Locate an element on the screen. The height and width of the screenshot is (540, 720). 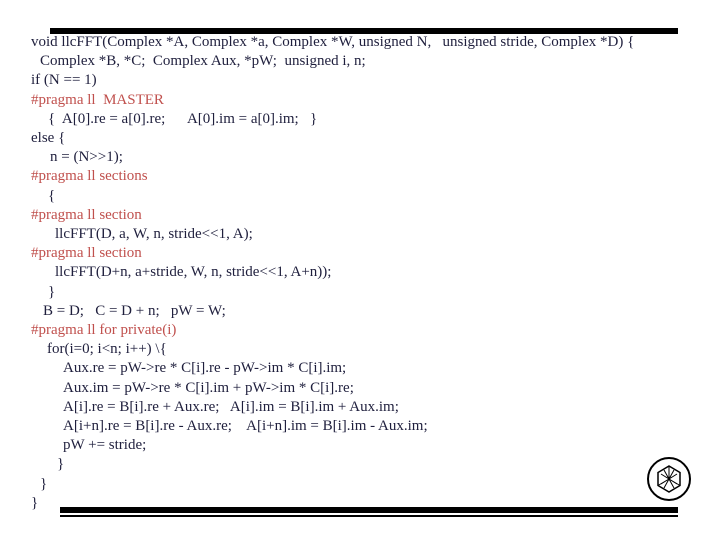
pragma-line: #pragma ll for private(i) is located at coordinates (104, 330).